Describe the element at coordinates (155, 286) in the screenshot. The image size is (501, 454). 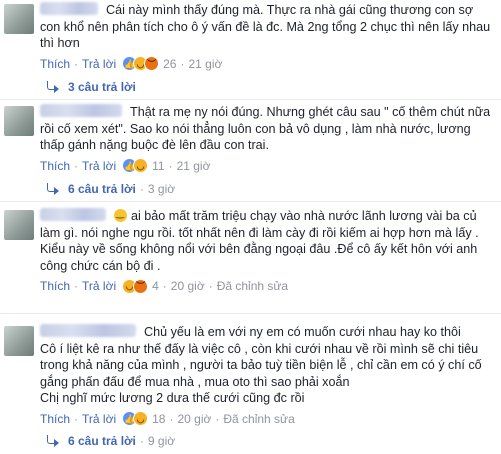
I see `reaction-count: 4` at that location.